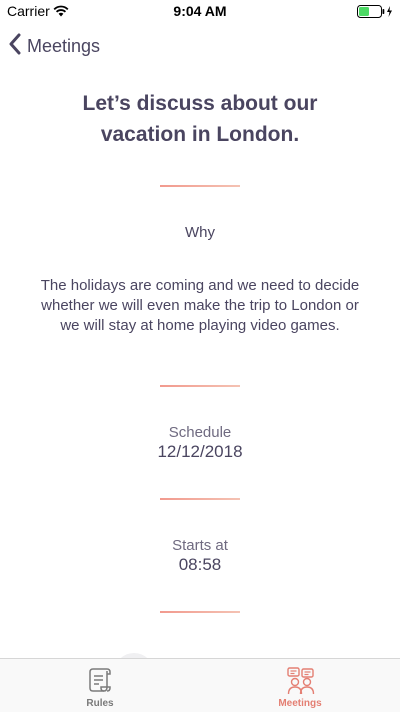  I want to click on people-chat-icon, so click(301, 683).